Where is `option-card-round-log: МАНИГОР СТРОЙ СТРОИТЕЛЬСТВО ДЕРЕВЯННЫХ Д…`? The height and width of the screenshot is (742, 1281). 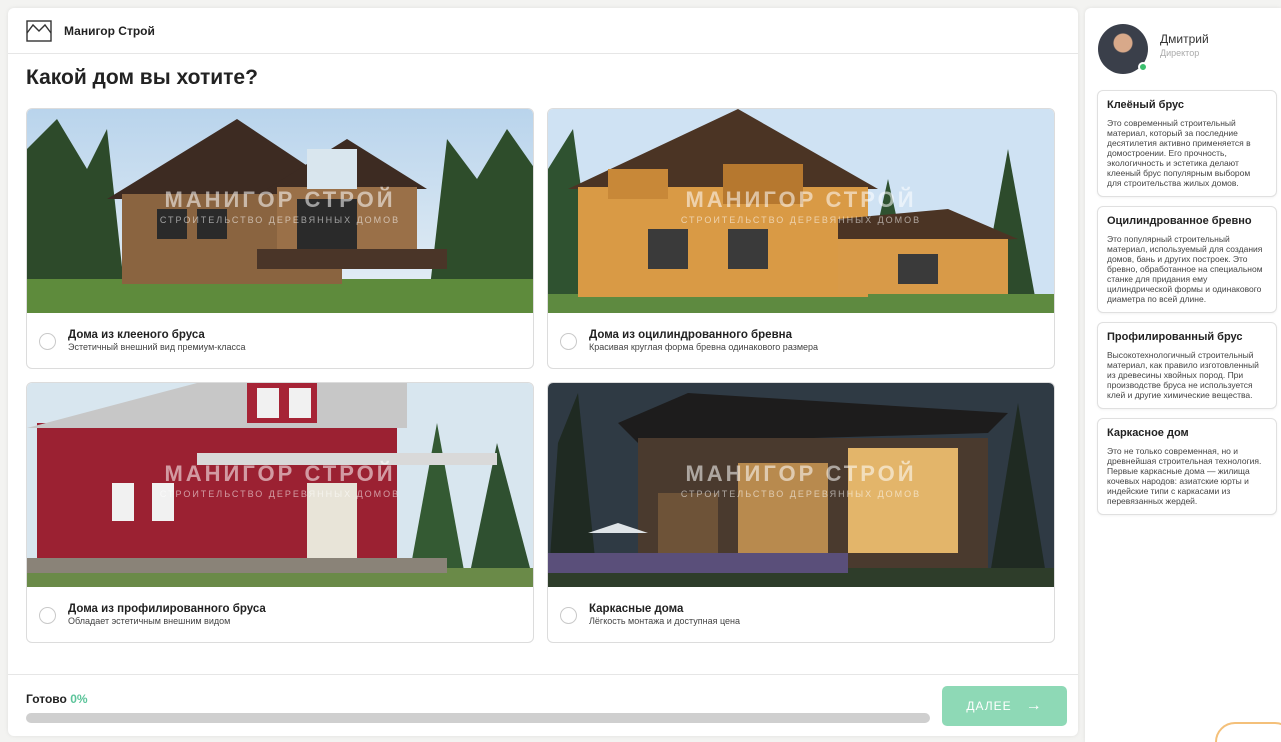 option-card-round-log: МАНИГОР СТРОЙ СТРОИТЕЛЬСТВО ДЕРЕВЯННЫХ Д… is located at coordinates (801, 238).